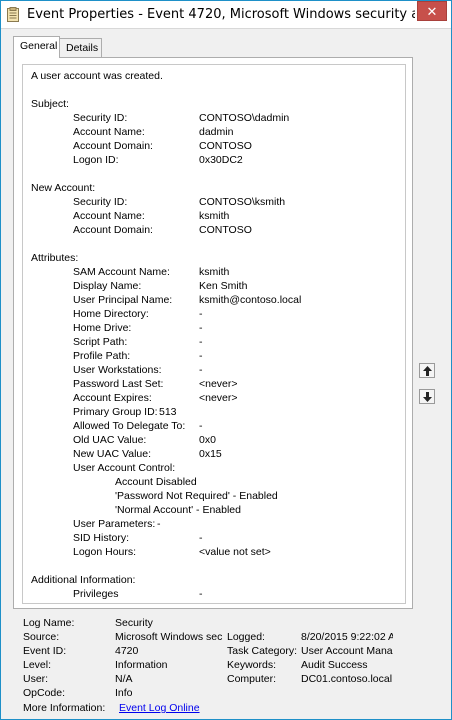 The image size is (452, 720). What do you see at coordinates (50, 104) in the screenshot?
I see `subject-header: Subject:` at bounding box center [50, 104].